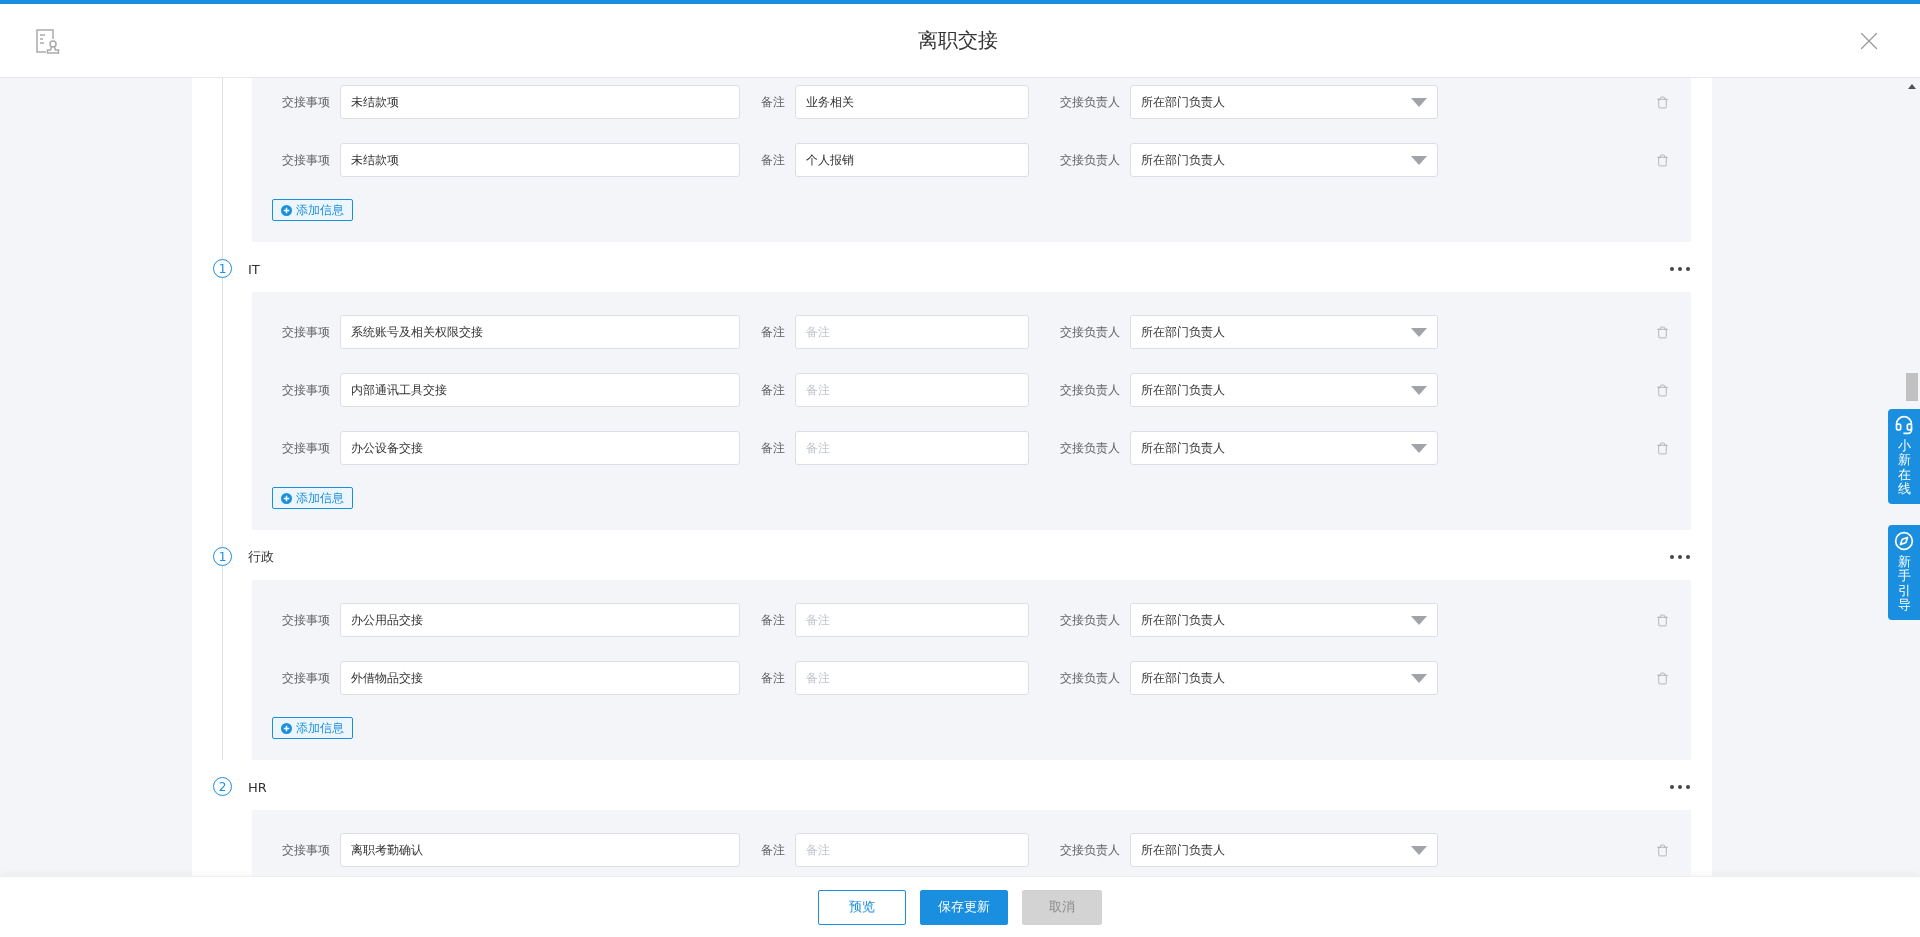 The height and width of the screenshot is (937, 1920). What do you see at coordinates (540, 390) in the screenshot?
I see `input-field: 内部通讯工具交接` at bounding box center [540, 390].